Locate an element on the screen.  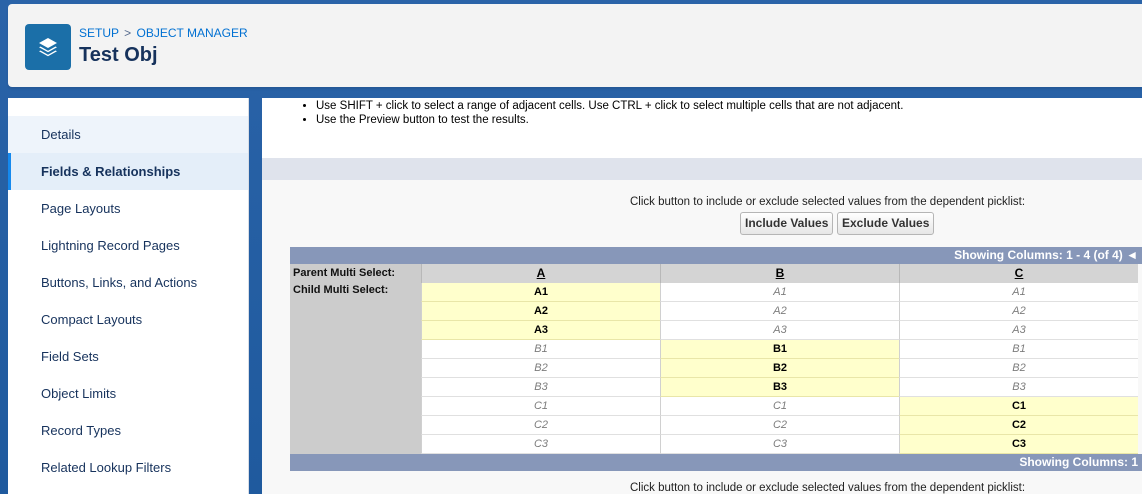
breadcrumb: SETUP > OBJECT MANAGER is located at coordinates (163, 33).